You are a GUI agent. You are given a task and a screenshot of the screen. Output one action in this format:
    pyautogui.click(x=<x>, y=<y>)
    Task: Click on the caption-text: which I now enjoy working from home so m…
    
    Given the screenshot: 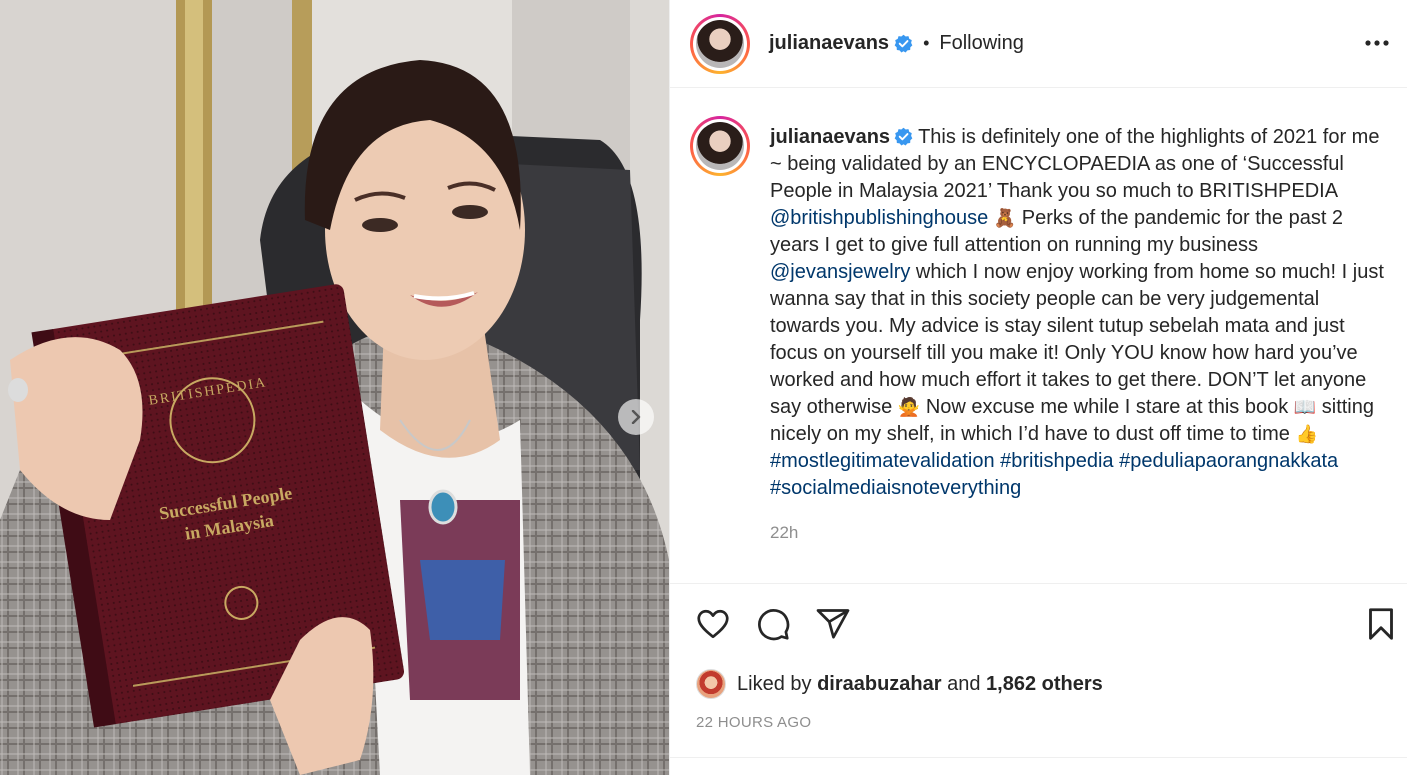 What is the action you would take?
    pyautogui.click(x=1077, y=339)
    